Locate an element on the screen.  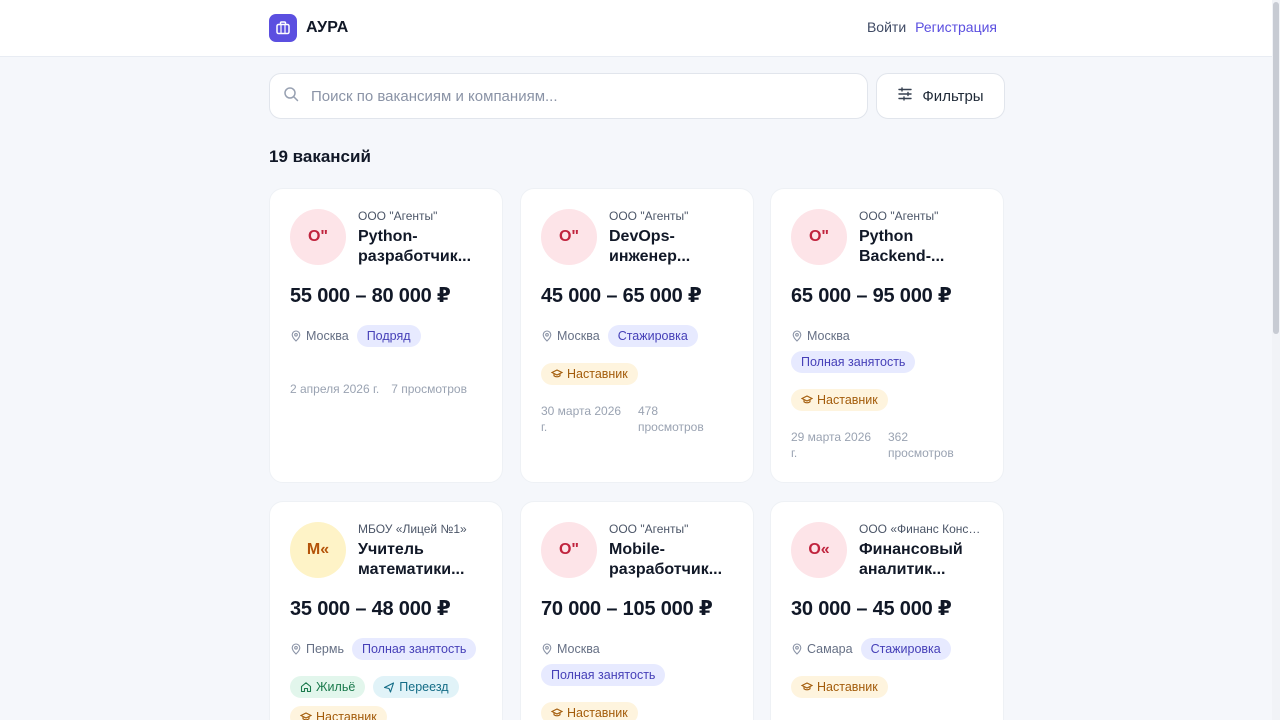
location: Пермь is located at coordinates (317, 649).